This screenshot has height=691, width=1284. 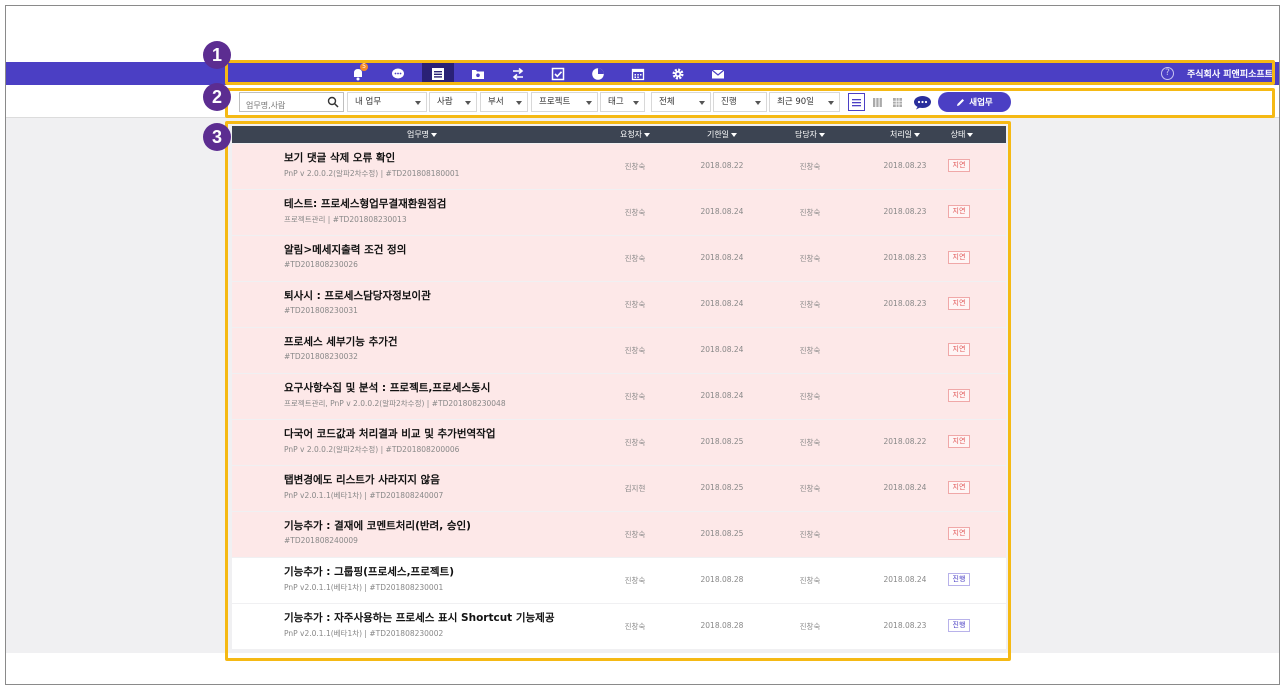 I want to click on highlight-filter, so click(x=750, y=103).